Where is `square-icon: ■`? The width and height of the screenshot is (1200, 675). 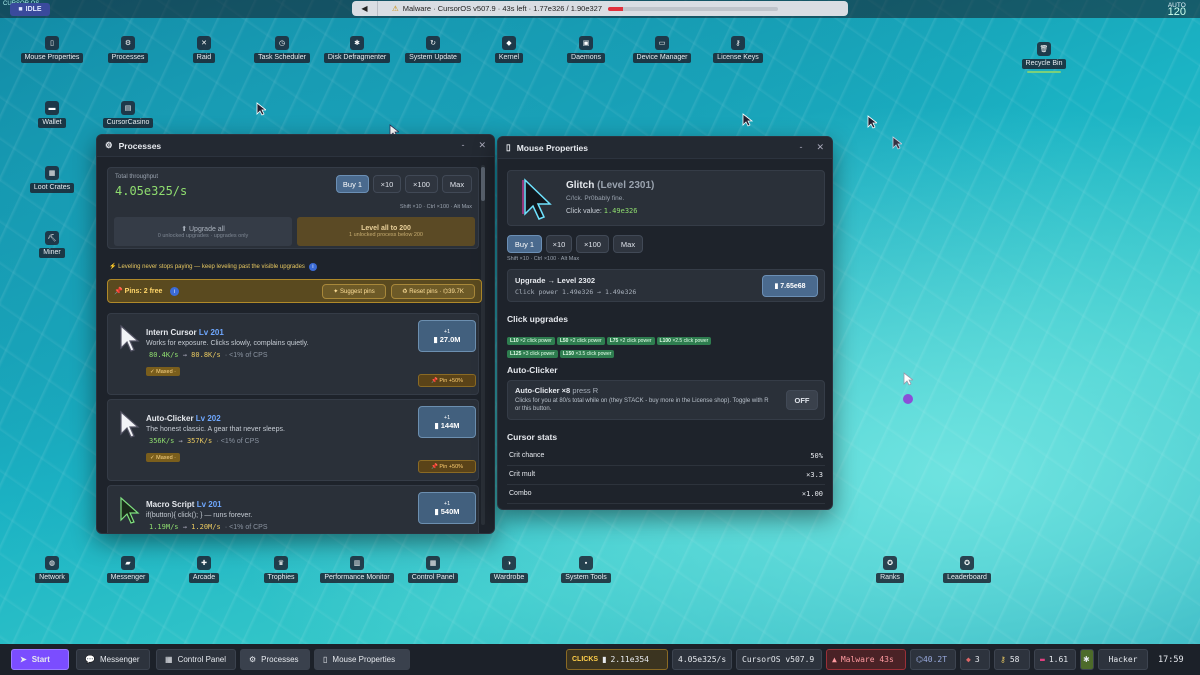 square-icon: ■ is located at coordinates (20, 9).